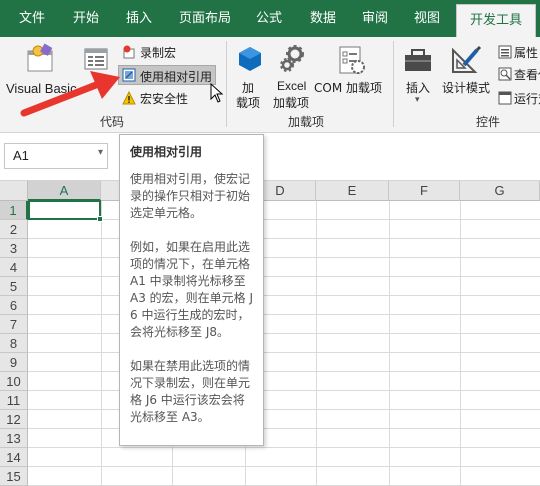  What do you see at coordinates (291, 103) in the screenshot?
I see `excel-addins-label-line2: 加载项` at bounding box center [291, 103].